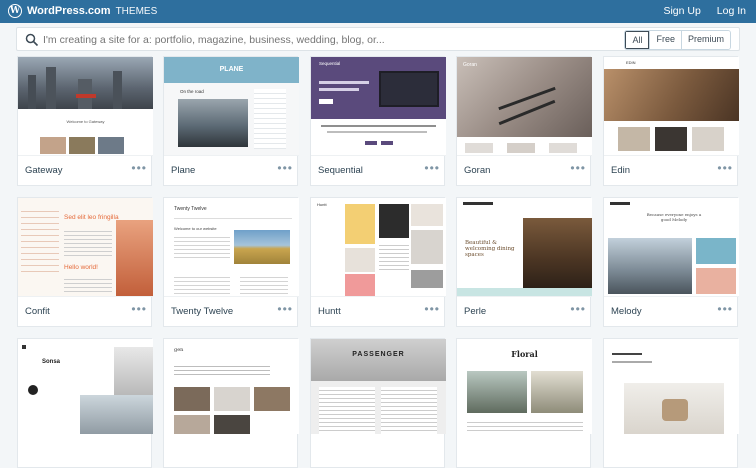  I want to click on theme-card-gateway: Welcome to Gateway Gateway •••, so click(85, 121).